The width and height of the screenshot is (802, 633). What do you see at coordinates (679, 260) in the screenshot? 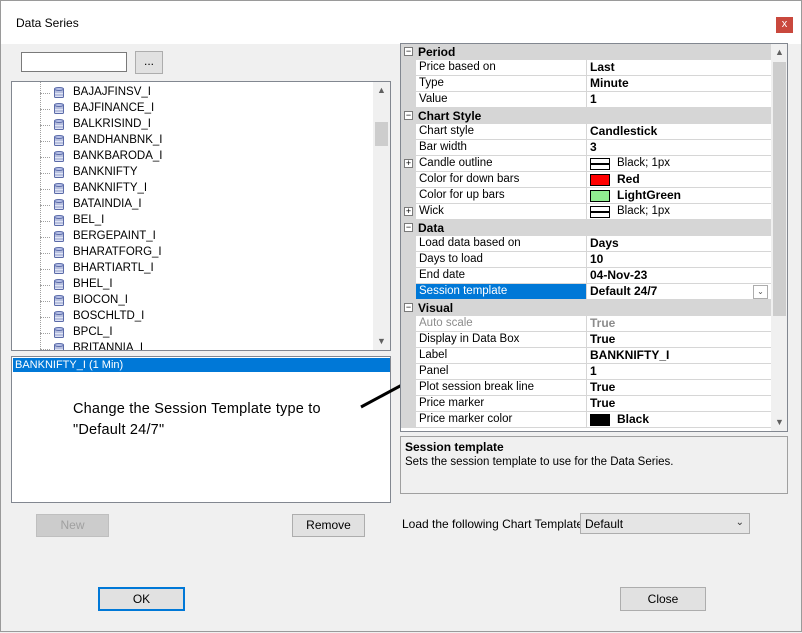
I see `property-value: 10` at bounding box center [679, 260].